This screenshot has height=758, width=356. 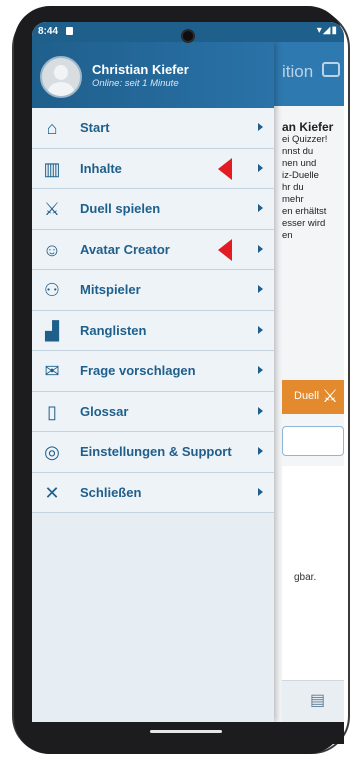 What do you see at coordinates (153, 168) in the screenshot?
I see `menu-item-inhalte: ▥ Inhalte` at bounding box center [153, 168].